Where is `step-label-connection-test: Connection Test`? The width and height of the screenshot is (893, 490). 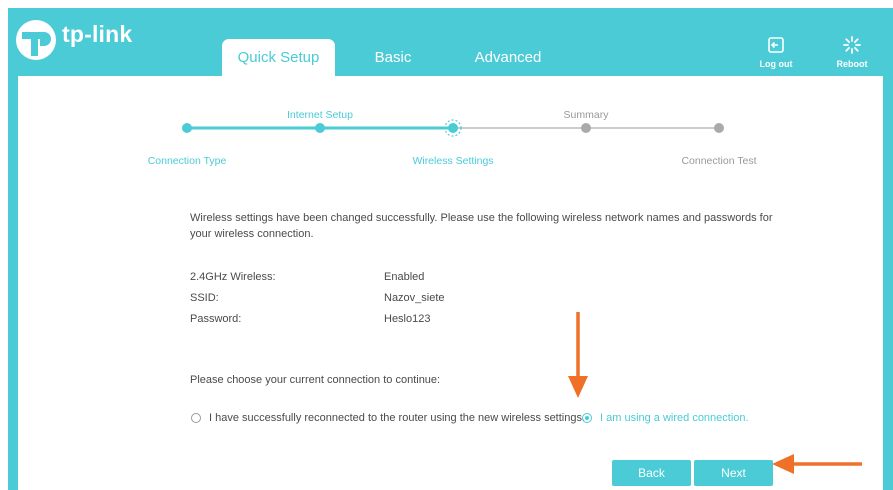 step-label-connection-test: Connection Test is located at coordinates (719, 161).